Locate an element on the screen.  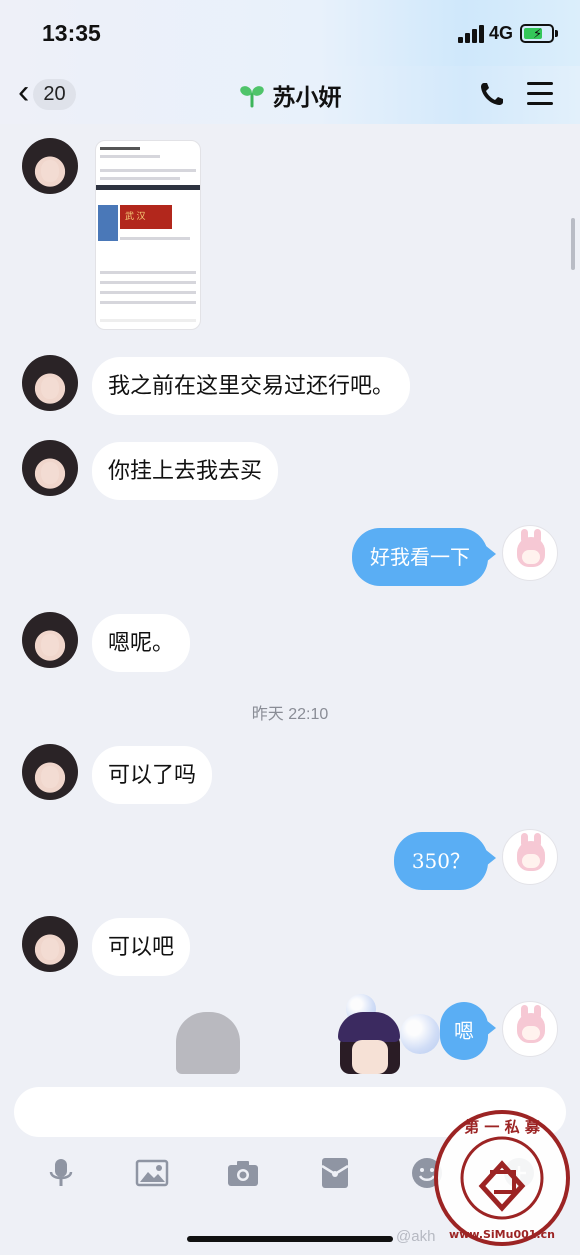
message-bubble-incoming: 嗯呢。 is located at coordinates (141, 643).